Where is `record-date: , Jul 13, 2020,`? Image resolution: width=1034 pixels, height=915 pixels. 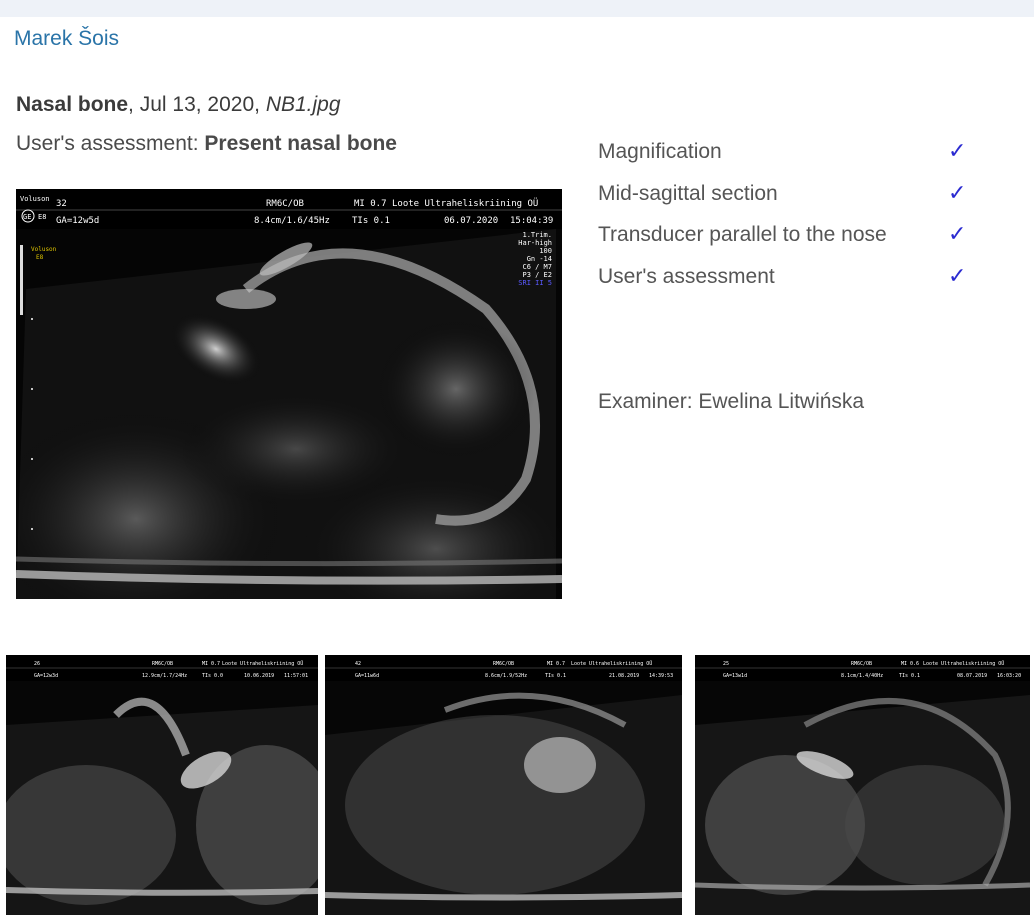 record-date: , Jul 13, 2020, is located at coordinates (197, 104).